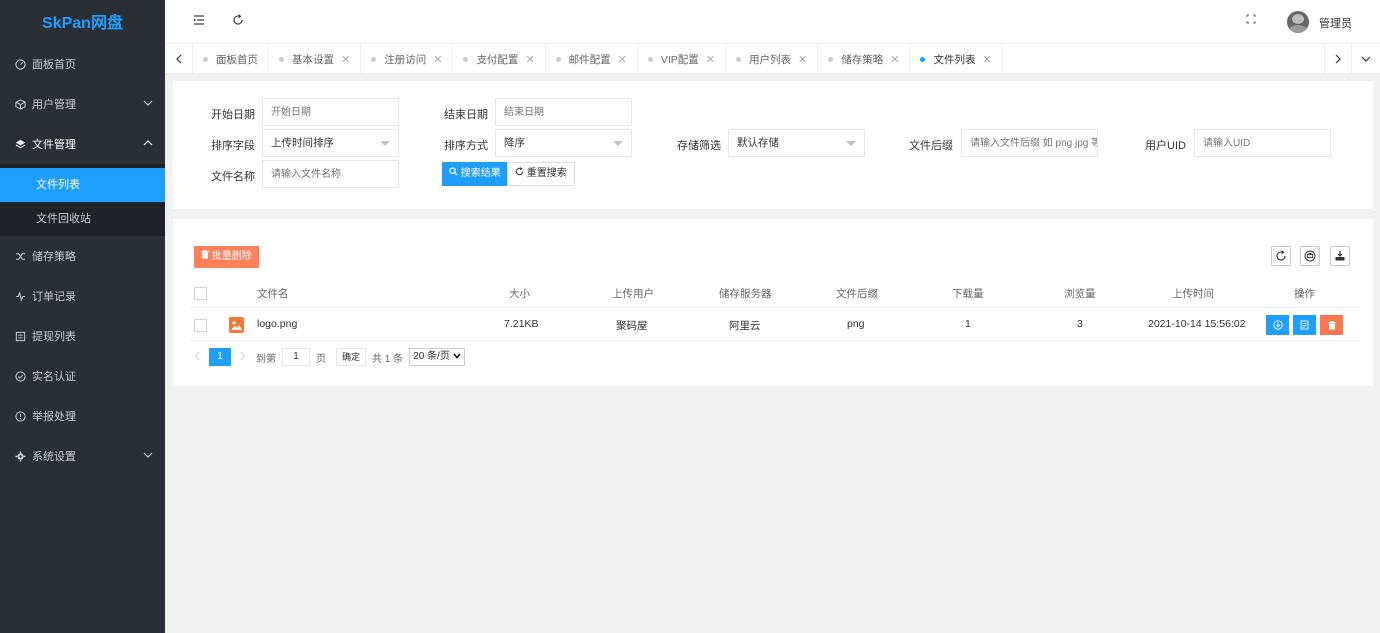 The height and width of the screenshot is (633, 1380). What do you see at coordinates (82, 185) in the screenshot?
I see `sidebar-subitem-file-list: 文件列表` at bounding box center [82, 185].